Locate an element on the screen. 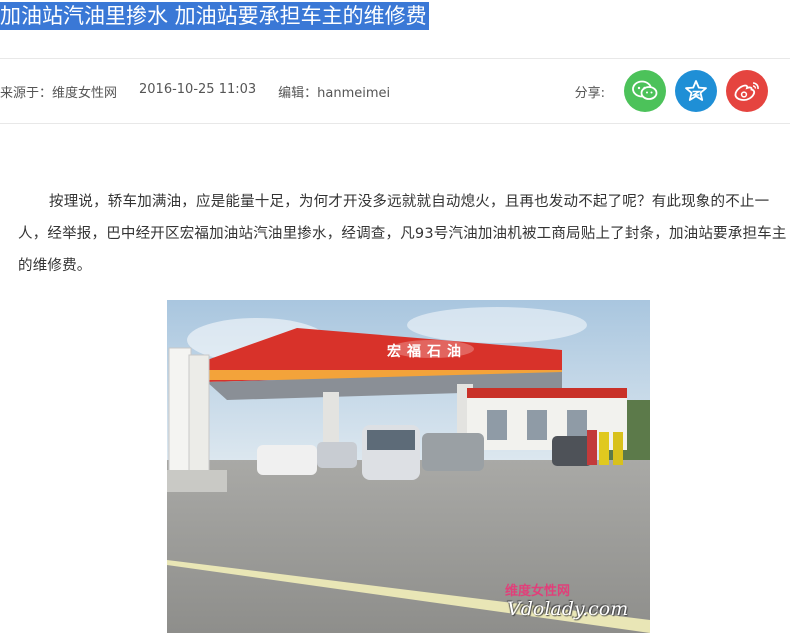  article-meta: 来源于：维度女性网 2016-10-25 11:03 编辑：hanmeimei is located at coordinates (195, 91).